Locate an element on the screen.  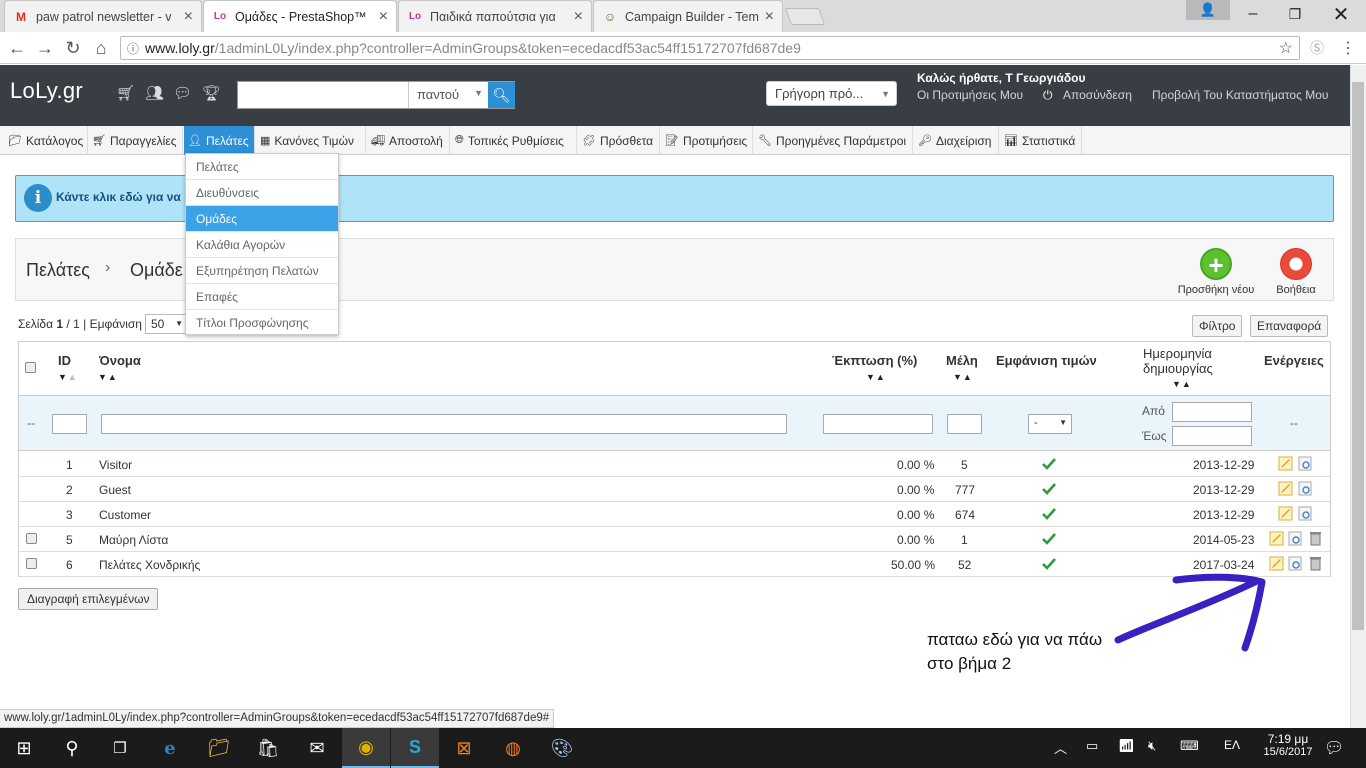
reload-icon: ↻ is located at coordinates (73, 48).